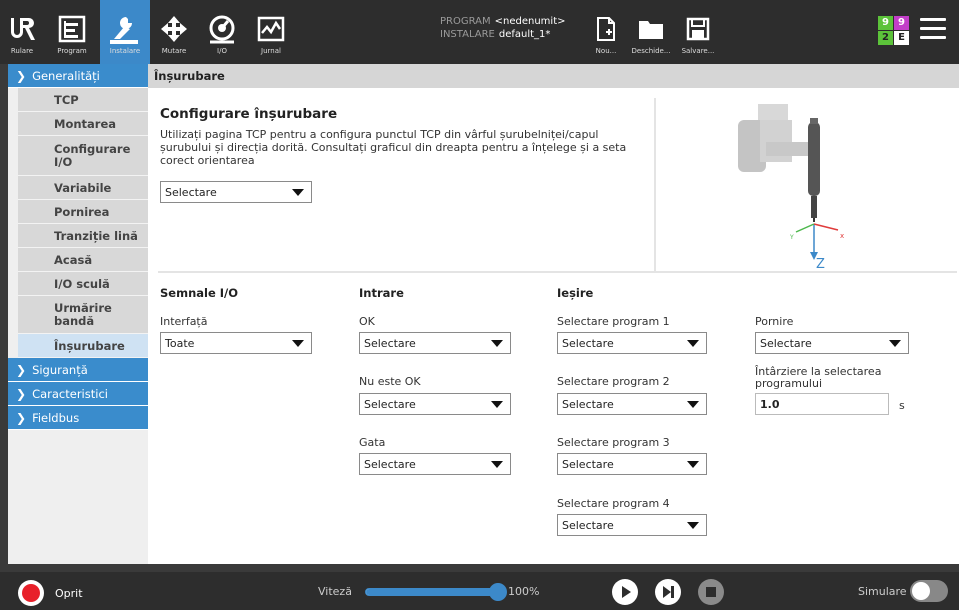 The width and height of the screenshot is (959, 610). What do you see at coordinates (83, 156) in the screenshot?
I see `sidebar-item-io-setup: Configurare I/O` at bounding box center [83, 156].